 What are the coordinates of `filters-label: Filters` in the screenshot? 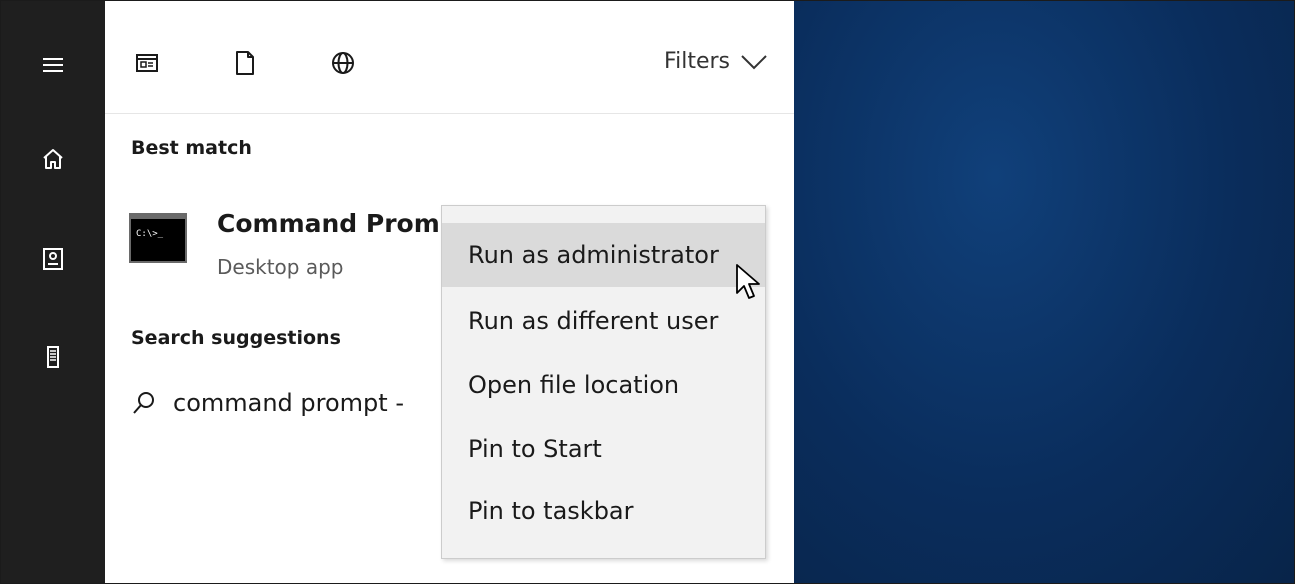 It's located at (697, 61).